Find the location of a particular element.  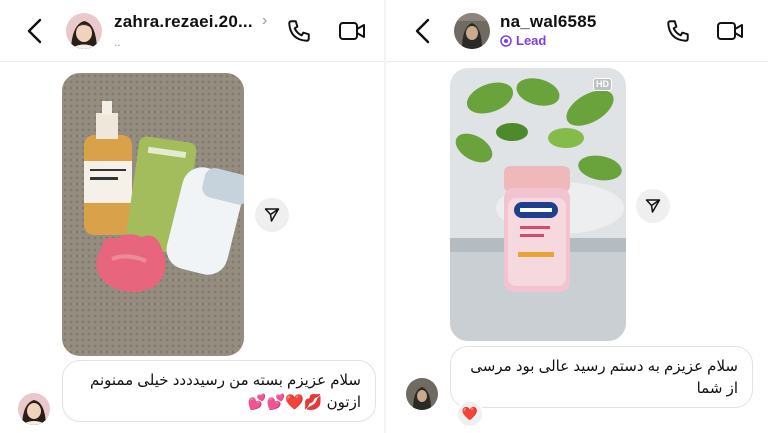

lead-label: Lead is located at coordinates (531, 40).